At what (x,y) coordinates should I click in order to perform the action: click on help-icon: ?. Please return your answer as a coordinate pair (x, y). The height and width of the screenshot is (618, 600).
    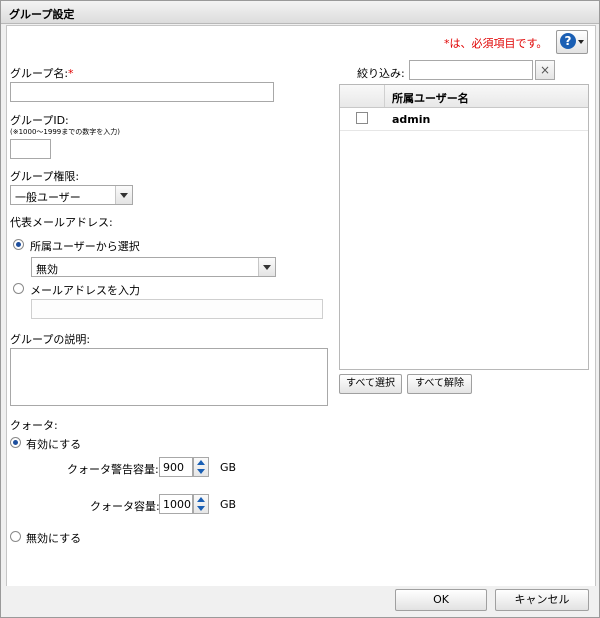
    Looking at the image, I should click on (568, 41).